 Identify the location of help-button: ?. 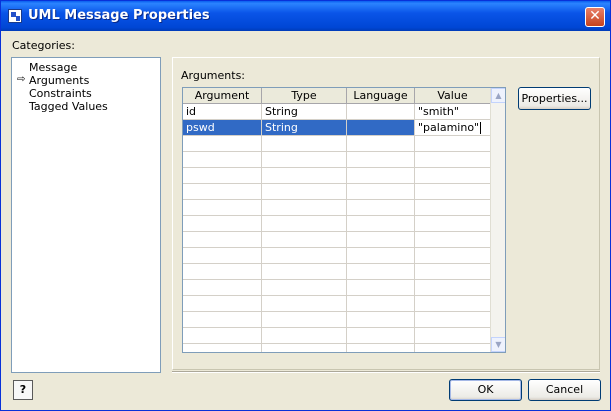
(23, 390).